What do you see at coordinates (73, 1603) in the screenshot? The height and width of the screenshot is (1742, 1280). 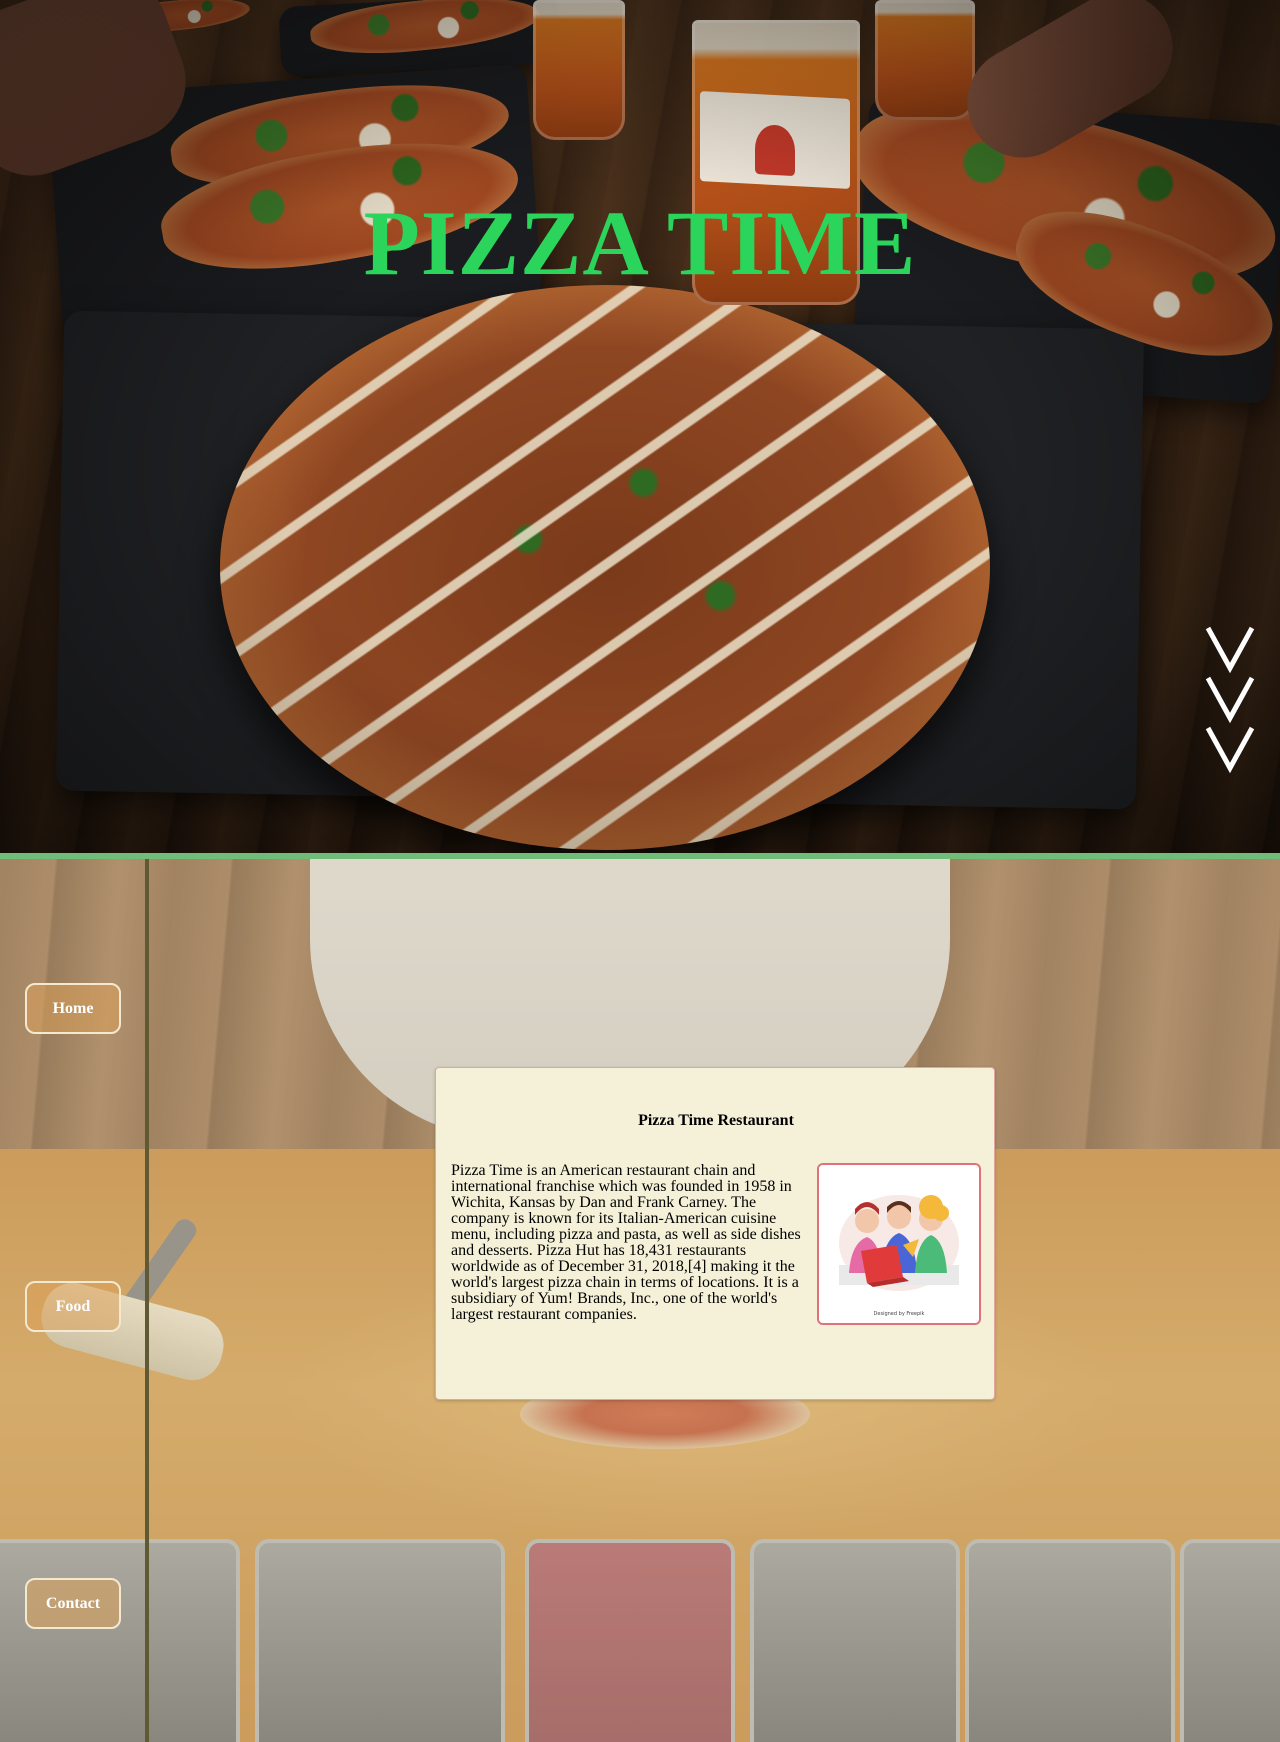 I see `nav-contact-button: Contact` at bounding box center [73, 1603].